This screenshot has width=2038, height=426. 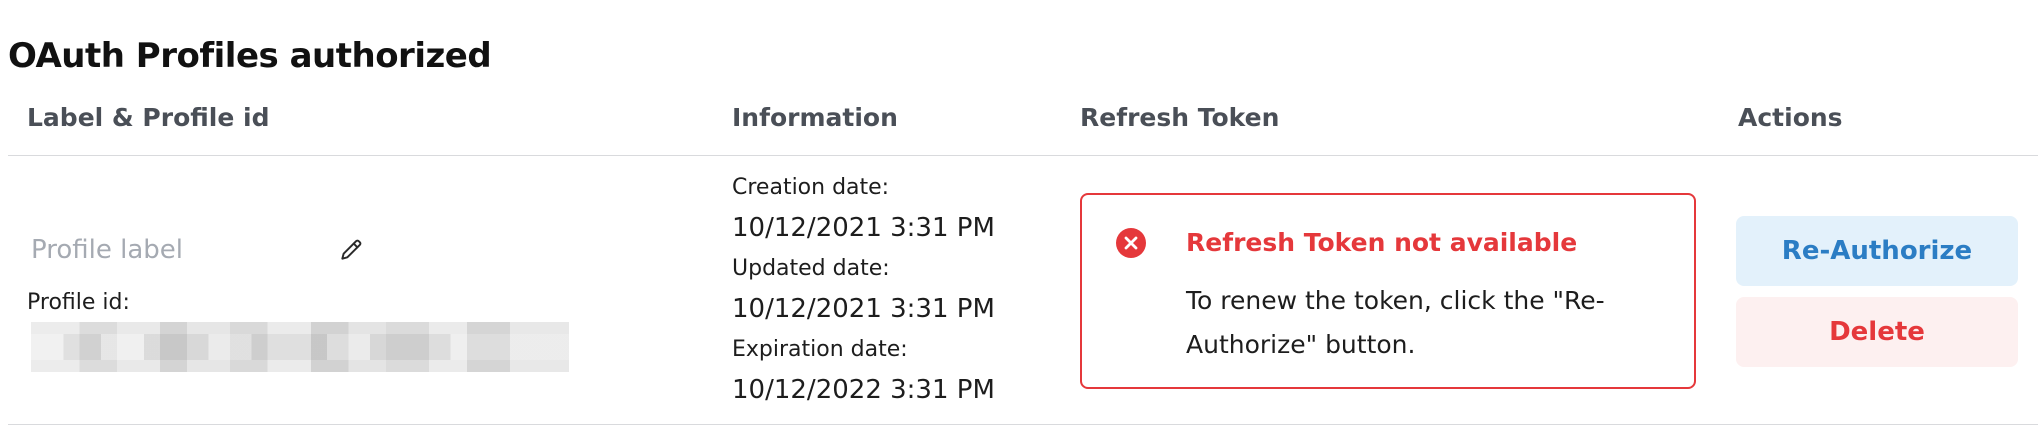 What do you see at coordinates (1382, 242) in the screenshot?
I see `alert-title: Refresh Token not available` at bounding box center [1382, 242].